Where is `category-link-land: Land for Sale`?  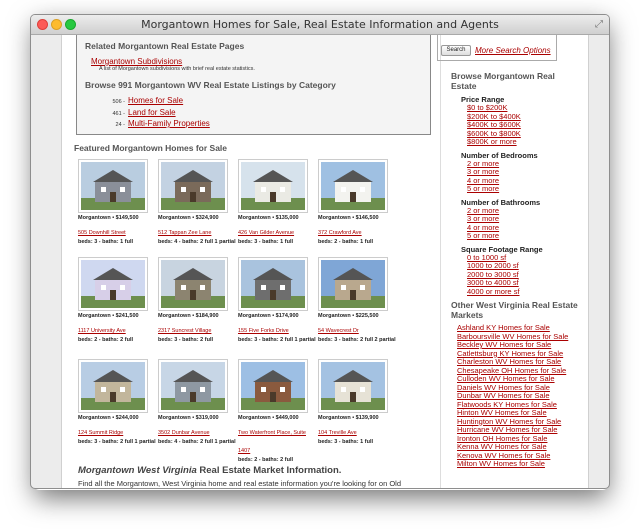
category-link-land: Land for Sale is located at coordinates (152, 112).